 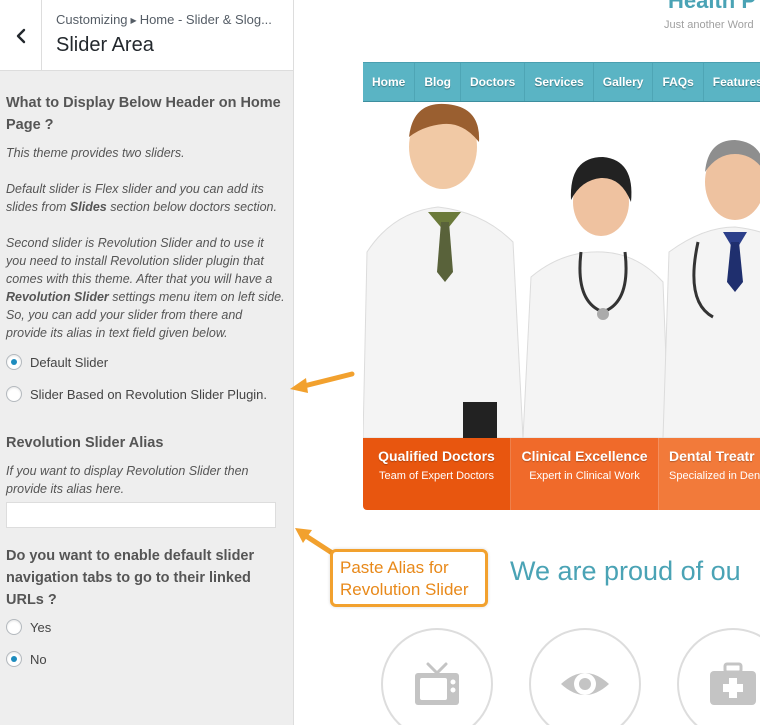 What do you see at coordinates (709, 25) in the screenshot?
I see `site-tagline: Just another Word` at bounding box center [709, 25].